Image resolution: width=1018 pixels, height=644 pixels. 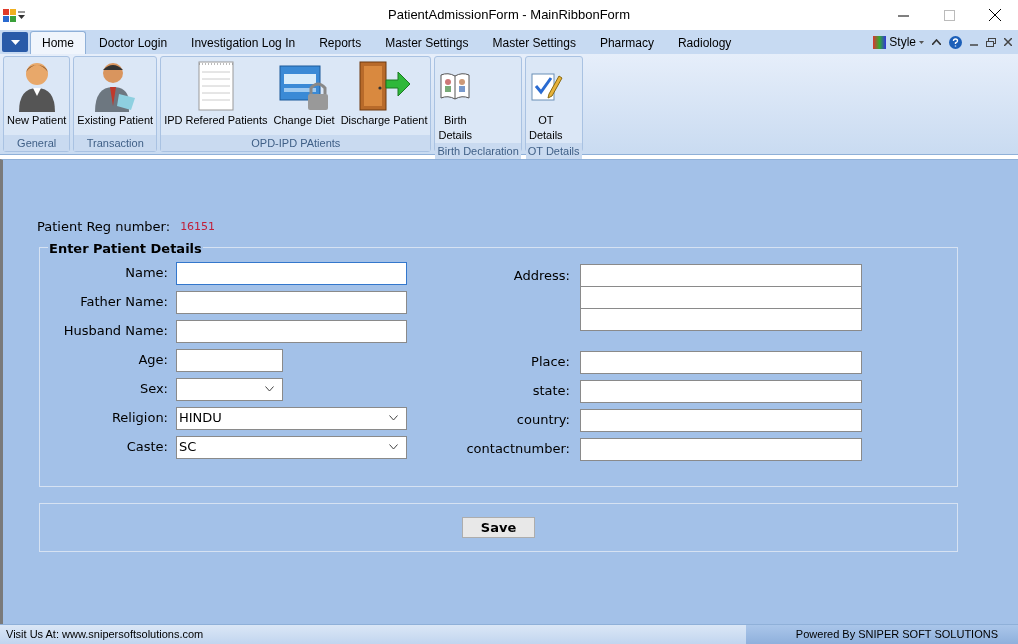 I want to click on ribbon-group-label: General, so click(x=37, y=143).